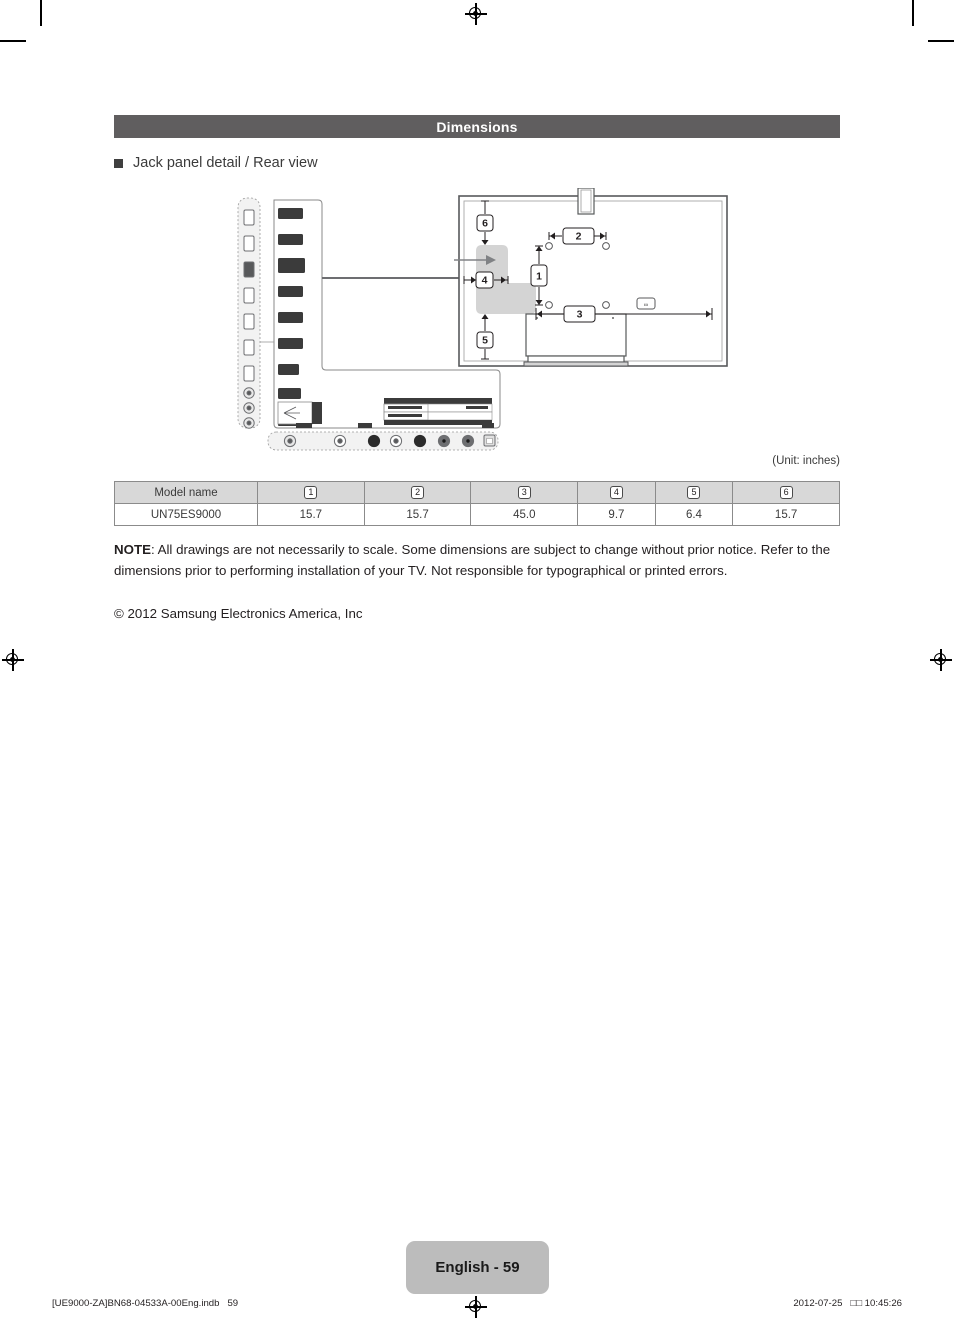  I want to click on header-model-name: Model name, so click(186, 492).